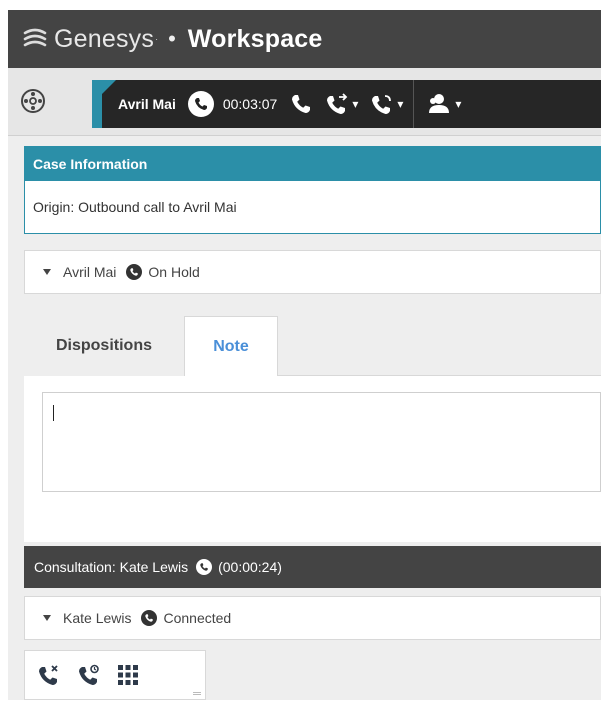 The image size is (601, 712). Describe the element at coordinates (35, 37) in the screenshot. I see `genesys-logo-icon` at that location.